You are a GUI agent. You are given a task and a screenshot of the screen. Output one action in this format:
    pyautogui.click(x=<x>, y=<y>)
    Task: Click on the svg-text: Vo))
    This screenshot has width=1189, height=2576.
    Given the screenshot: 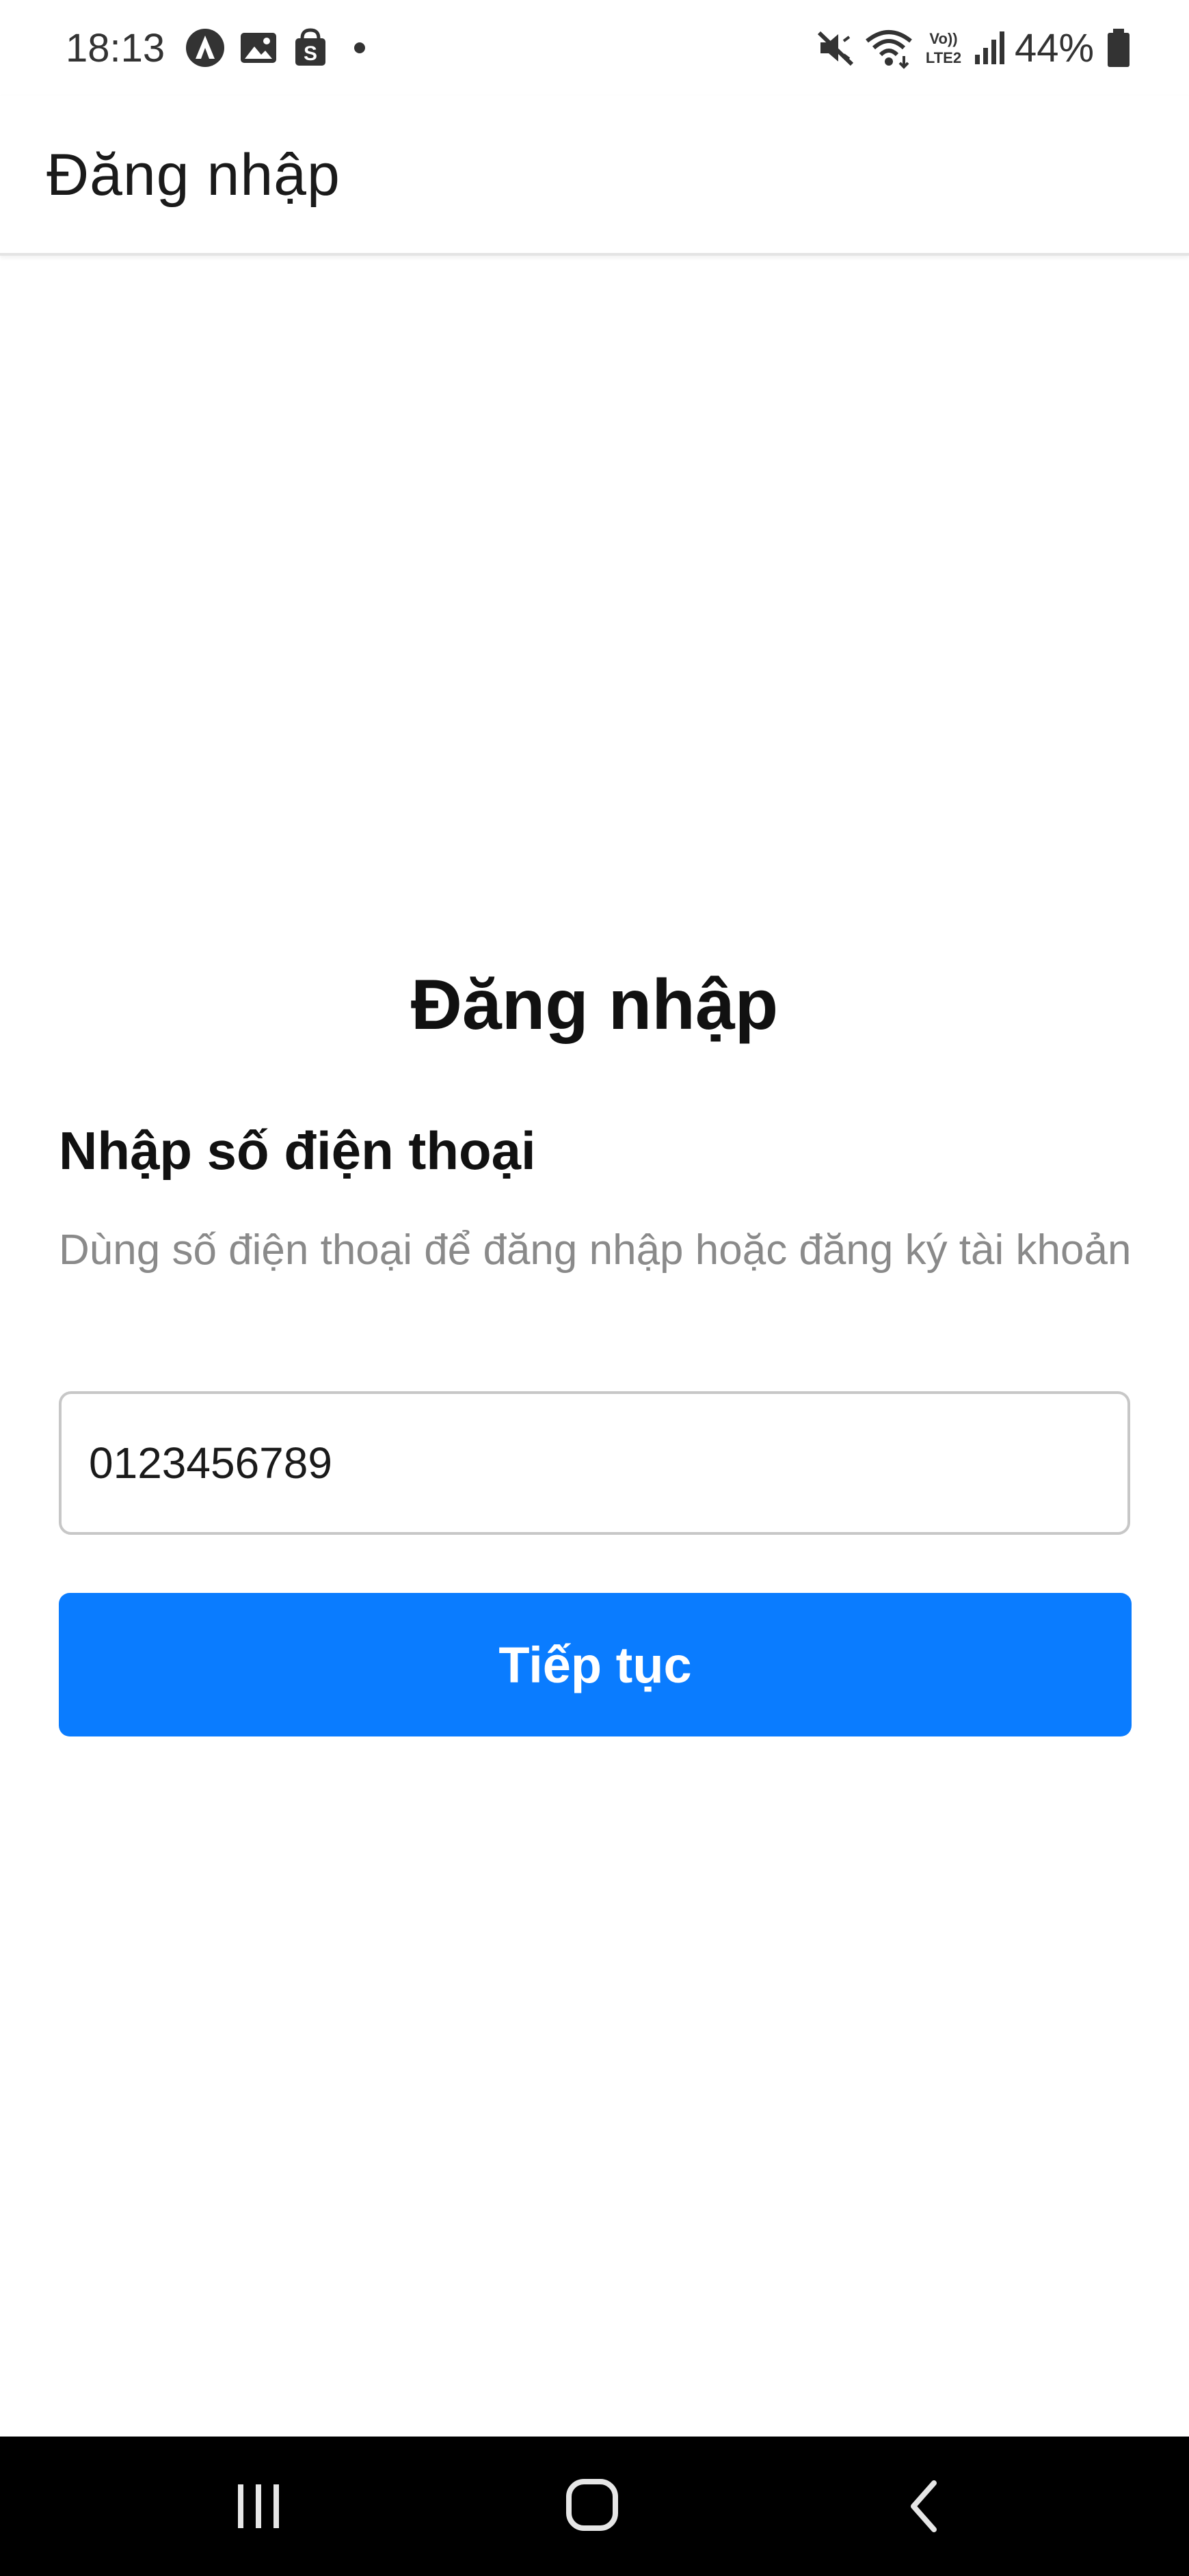 What is the action you would take?
    pyautogui.click(x=943, y=38)
    